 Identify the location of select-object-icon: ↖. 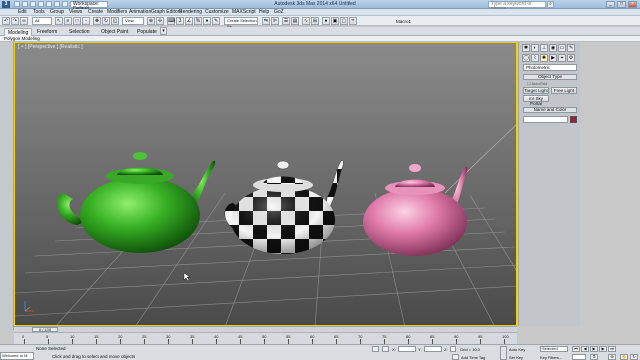
(59, 21).